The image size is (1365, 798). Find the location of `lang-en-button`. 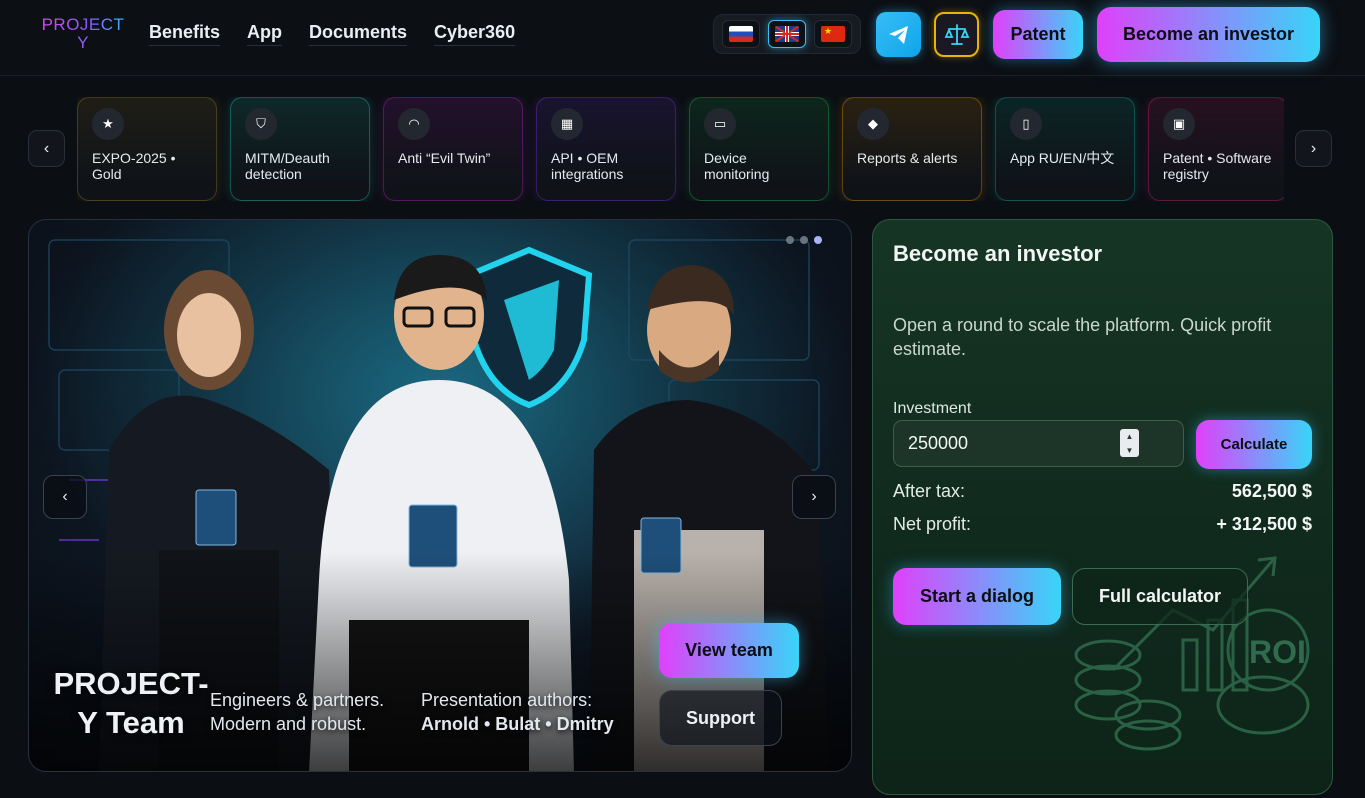

lang-en-button is located at coordinates (787, 34).